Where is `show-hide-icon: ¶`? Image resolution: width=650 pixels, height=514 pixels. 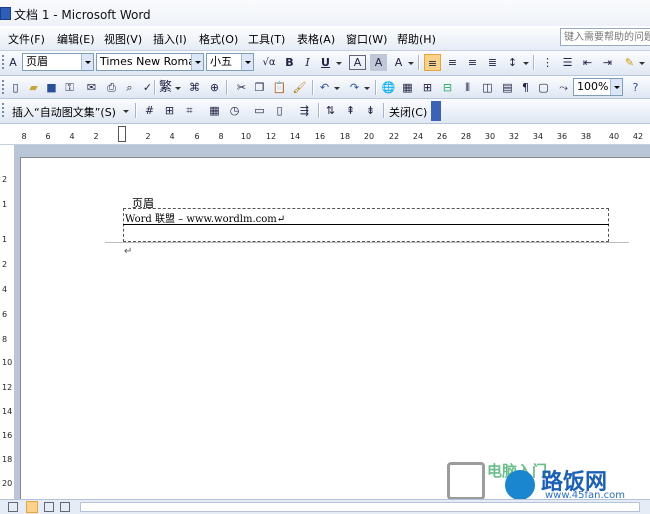
show-hide-icon: ¶ is located at coordinates (525, 87).